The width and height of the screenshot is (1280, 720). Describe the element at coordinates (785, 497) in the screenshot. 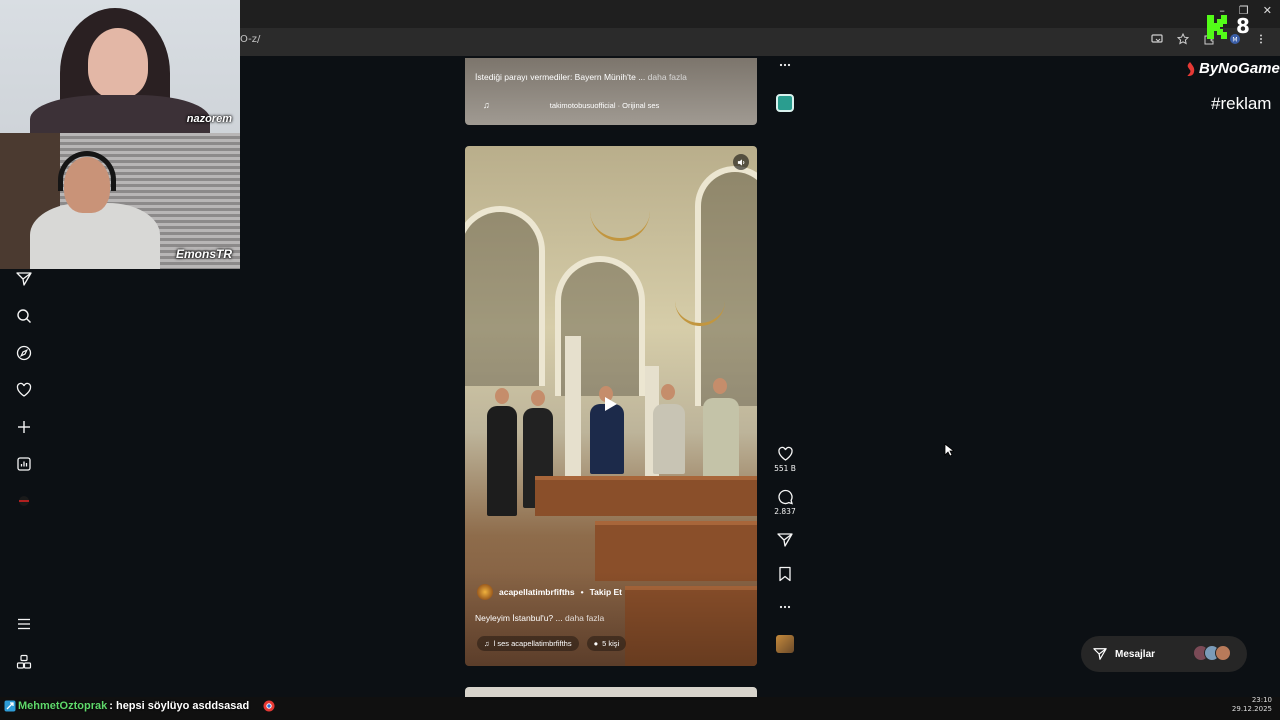

I see `comment-icon` at that location.